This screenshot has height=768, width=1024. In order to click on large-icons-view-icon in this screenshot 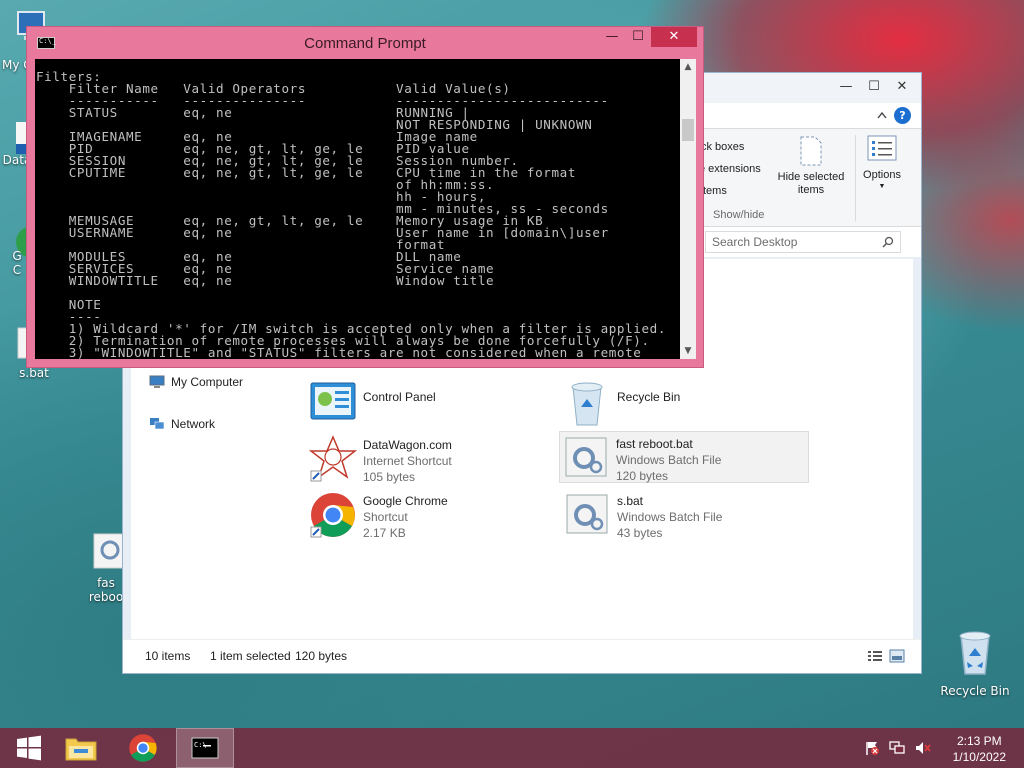, I will do `click(897, 656)`.